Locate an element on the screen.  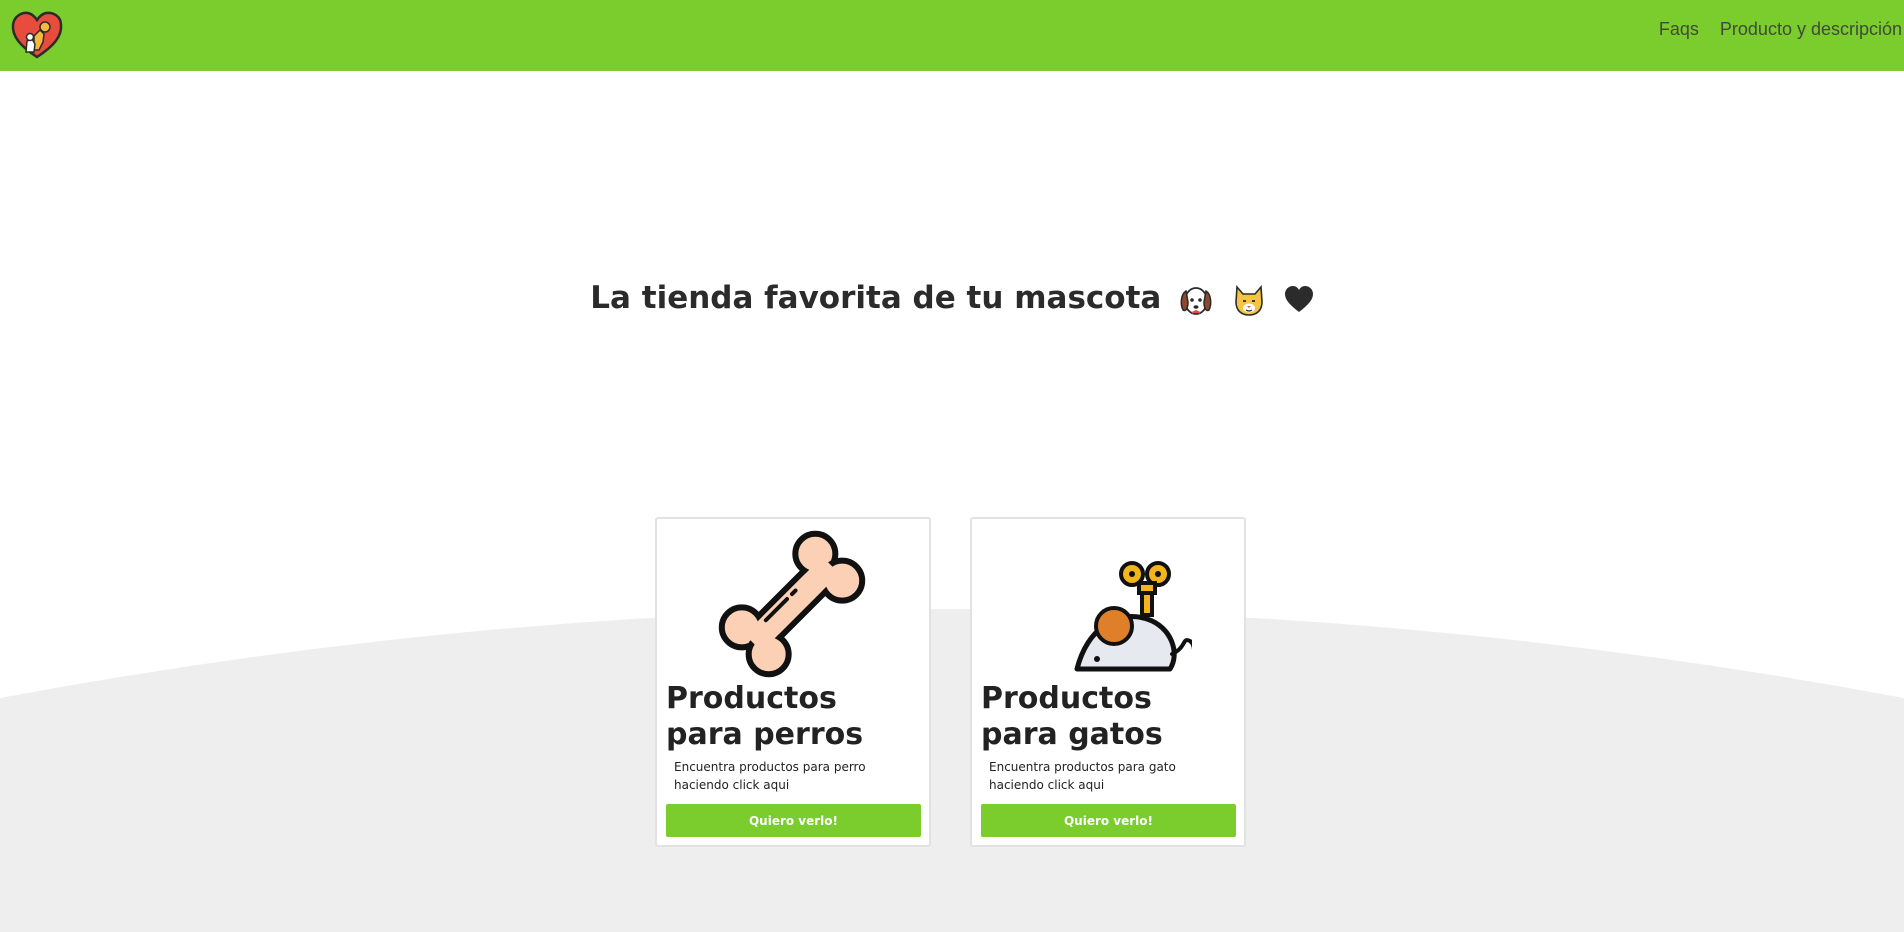
nav-links: Faqs Producto y descripción is located at coordinates (1781, 29).